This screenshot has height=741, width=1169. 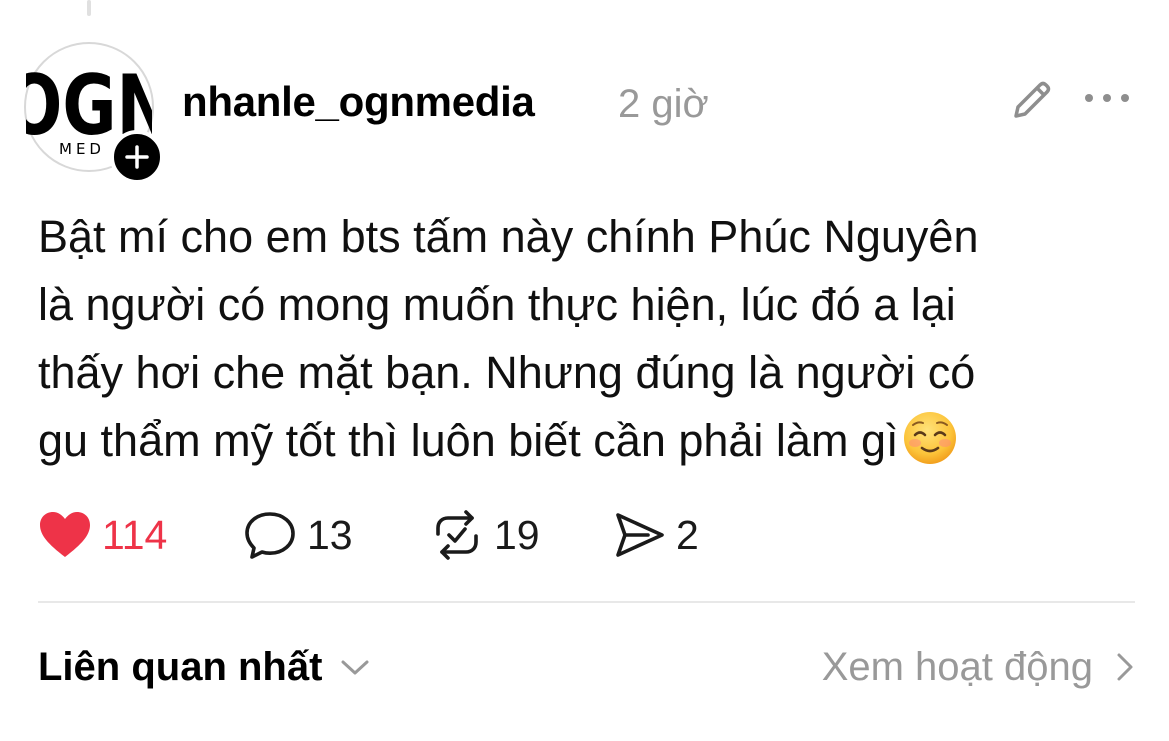 What do you see at coordinates (485, 535) in the screenshot?
I see `repost-button: 19` at bounding box center [485, 535].